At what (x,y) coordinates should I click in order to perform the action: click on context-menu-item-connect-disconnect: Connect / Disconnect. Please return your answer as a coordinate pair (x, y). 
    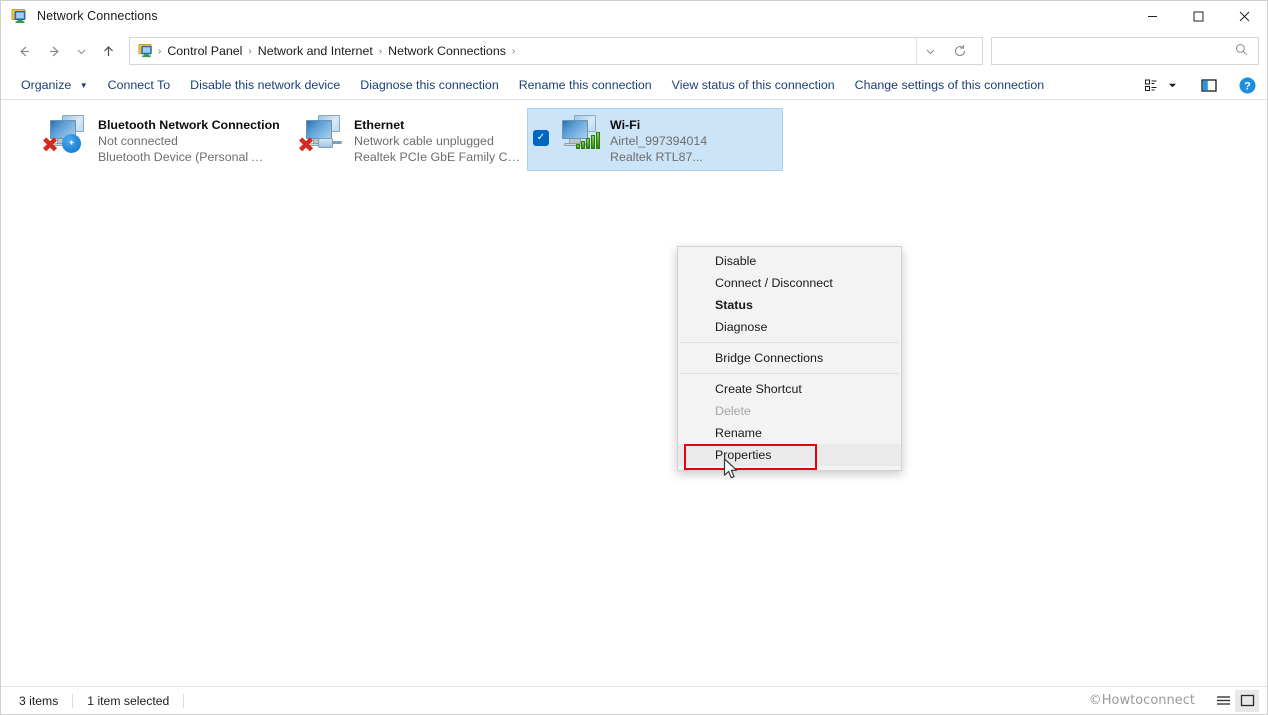
    Looking at the image, I should click on (789, 283).